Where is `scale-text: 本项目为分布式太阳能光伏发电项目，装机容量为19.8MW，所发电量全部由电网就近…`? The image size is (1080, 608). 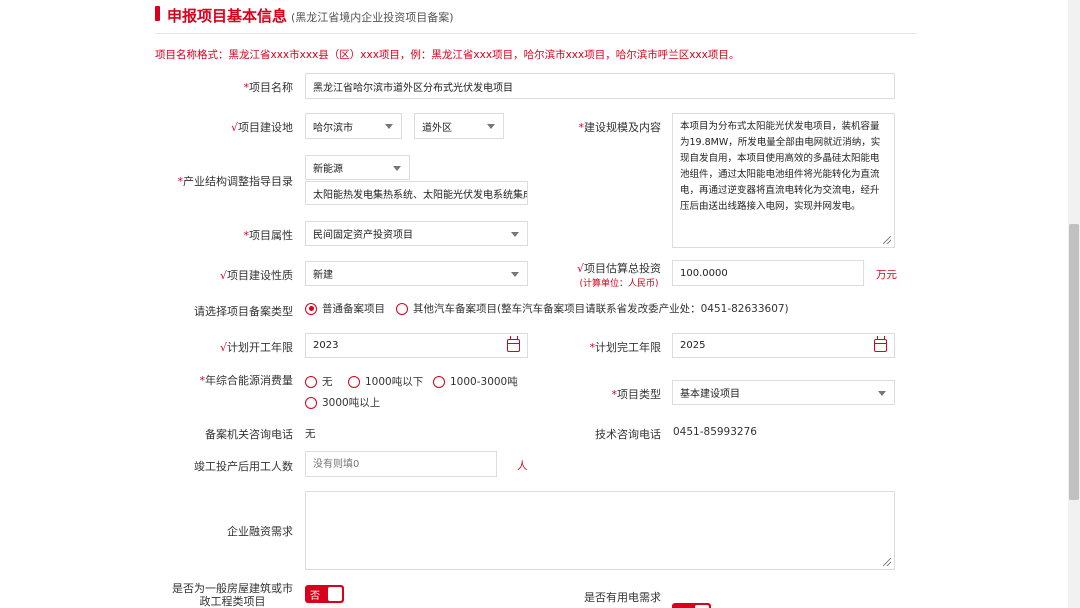
scale-text: 本项目为分布式太阳能光伏发电项目，装机容量为19.8MW，所发电量全部由电网就近… is located at coordinates (780, 166).